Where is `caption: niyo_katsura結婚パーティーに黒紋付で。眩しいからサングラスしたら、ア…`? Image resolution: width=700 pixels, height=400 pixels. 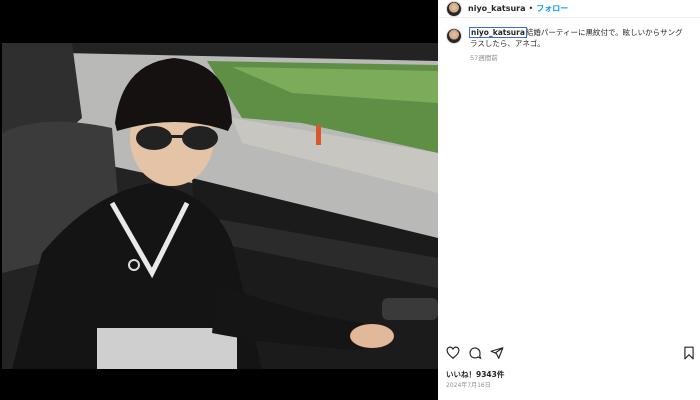 caption: niyo_katsura結婚パーティーに黒紋付で。眩しいからサングラスしたら、ア… is located at coordinates (577, 38).